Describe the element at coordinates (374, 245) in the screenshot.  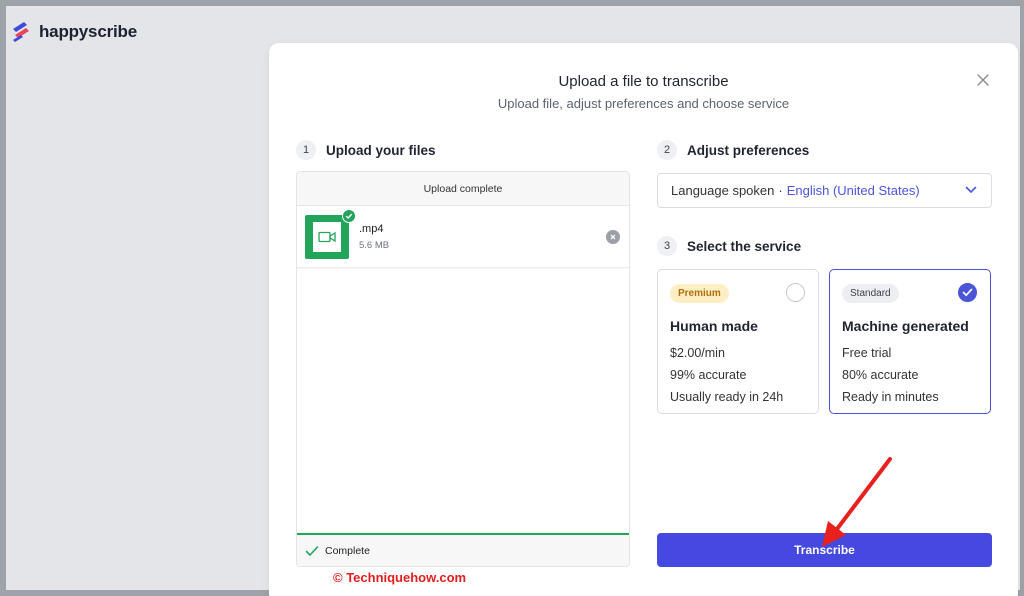
I see `file-size: 5.6 MB` at that location.